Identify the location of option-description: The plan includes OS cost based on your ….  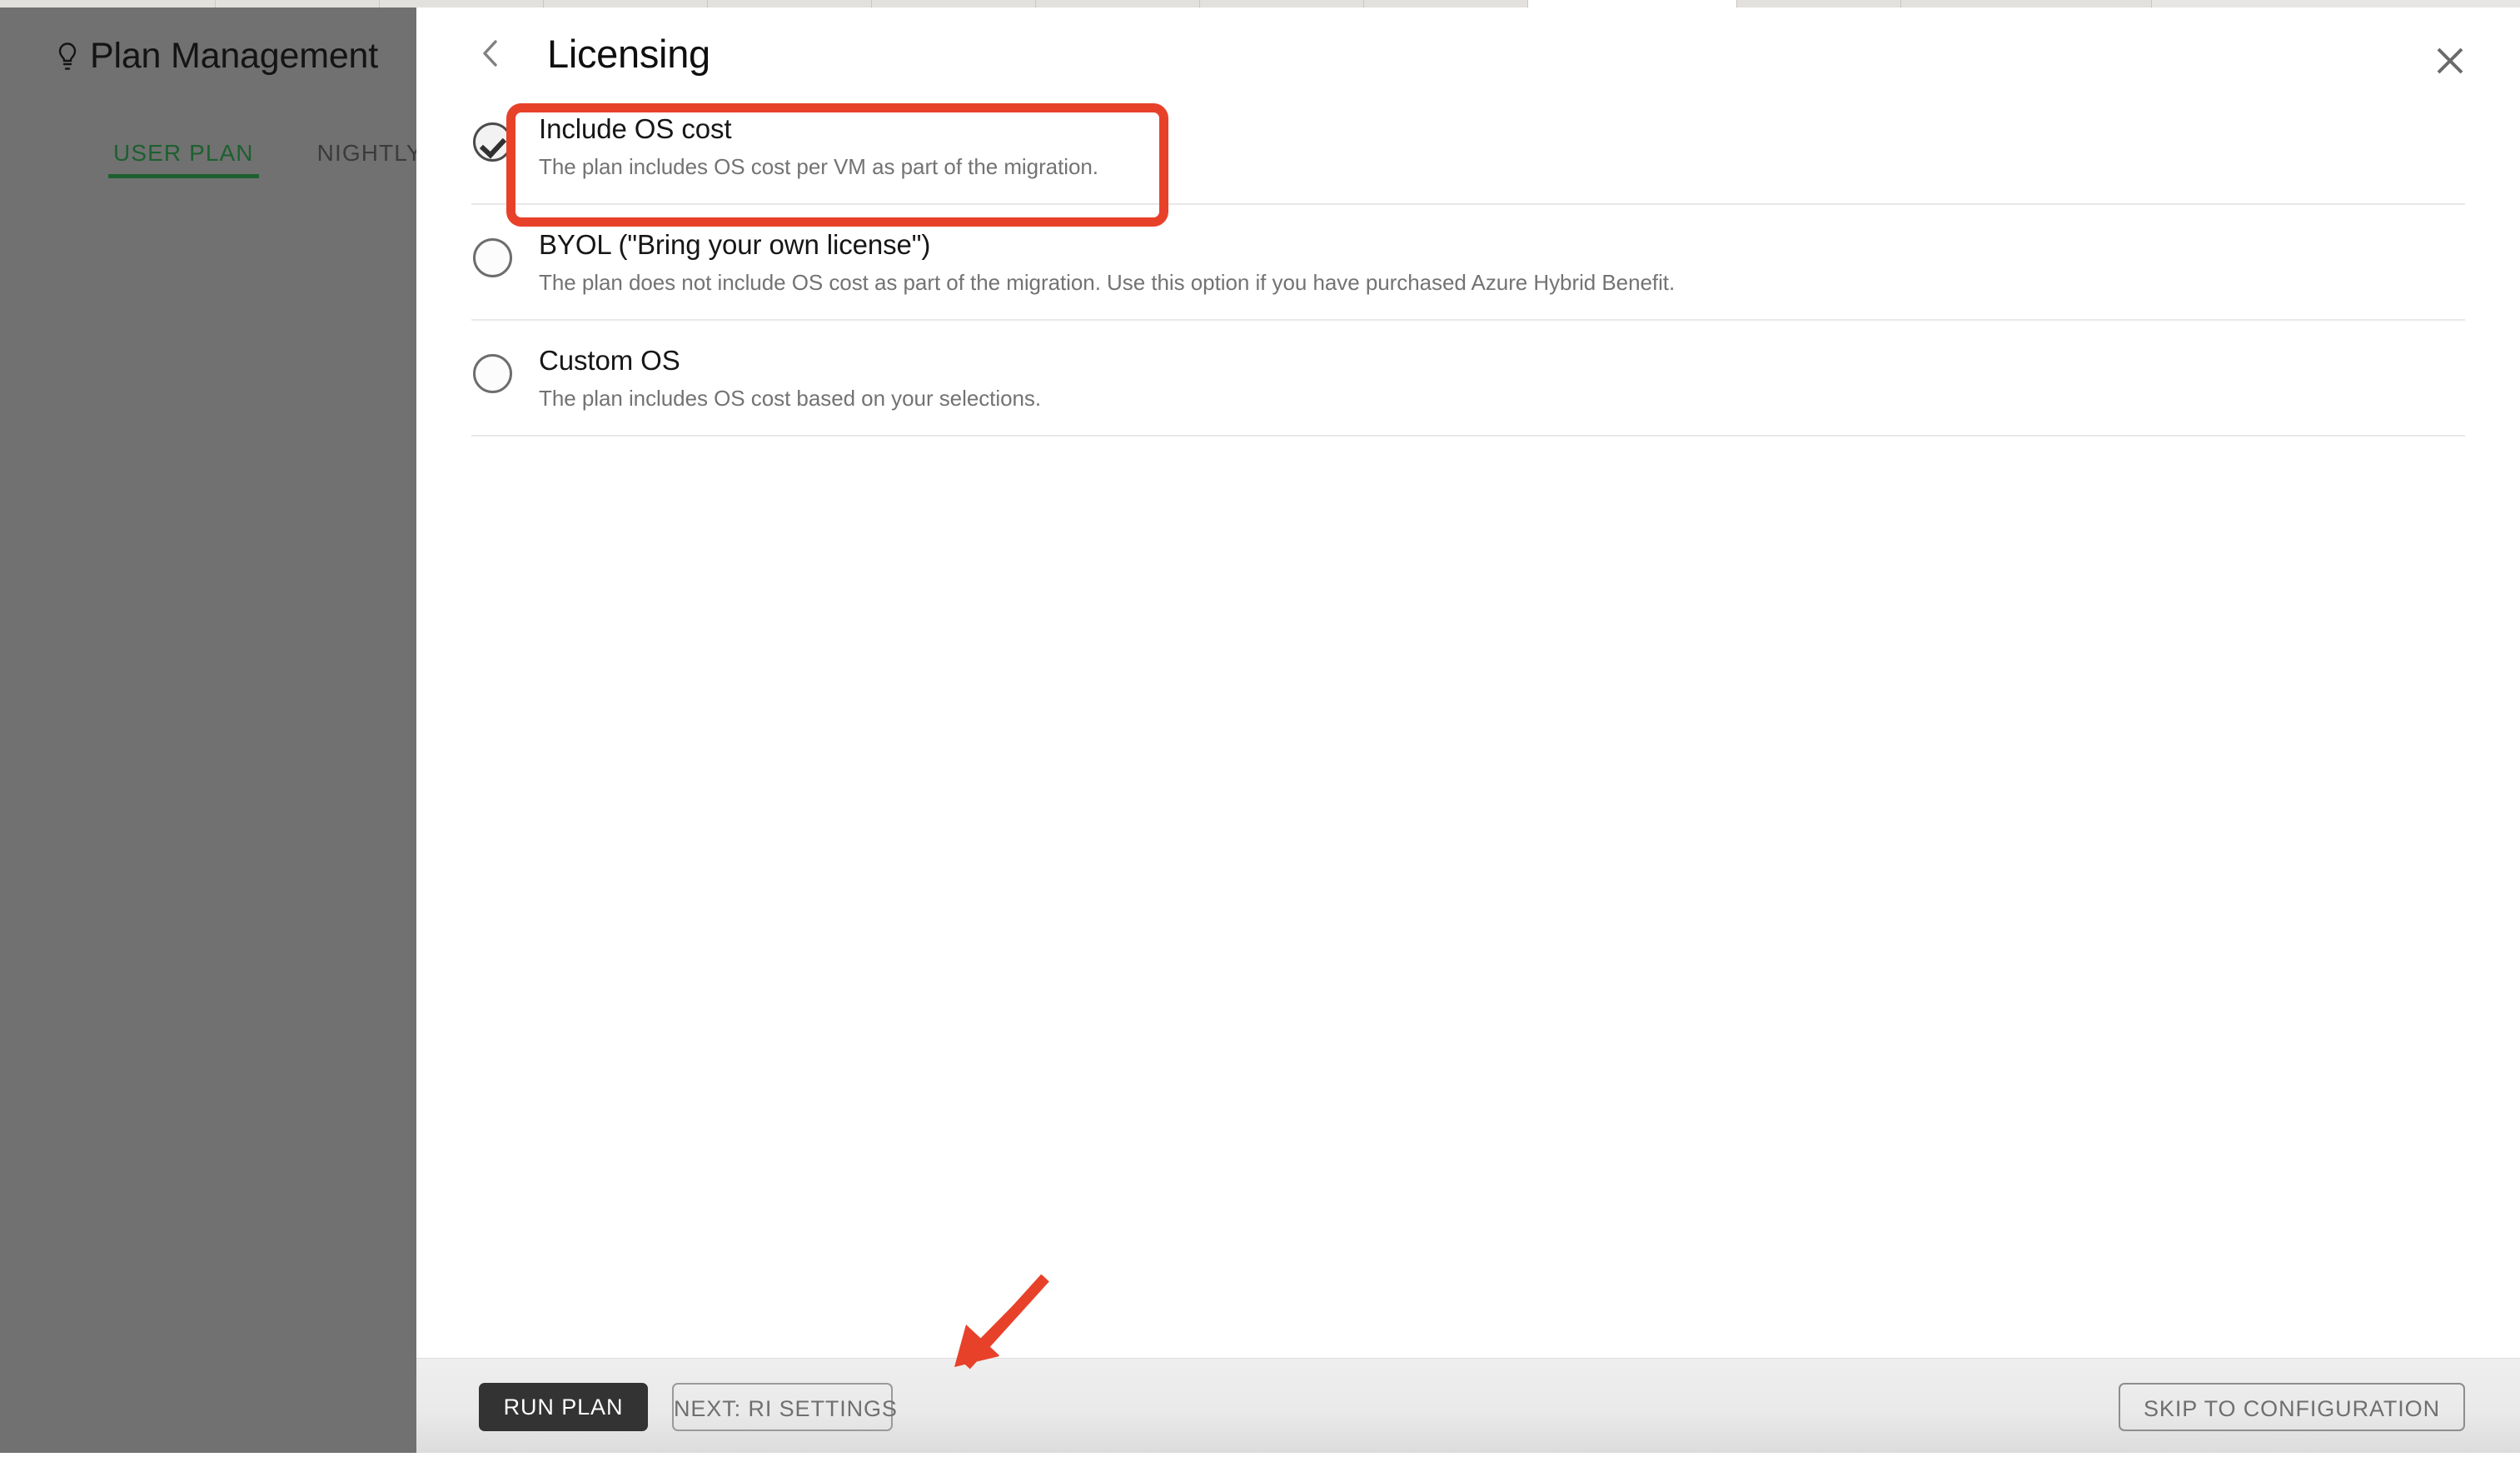
(790, 398).